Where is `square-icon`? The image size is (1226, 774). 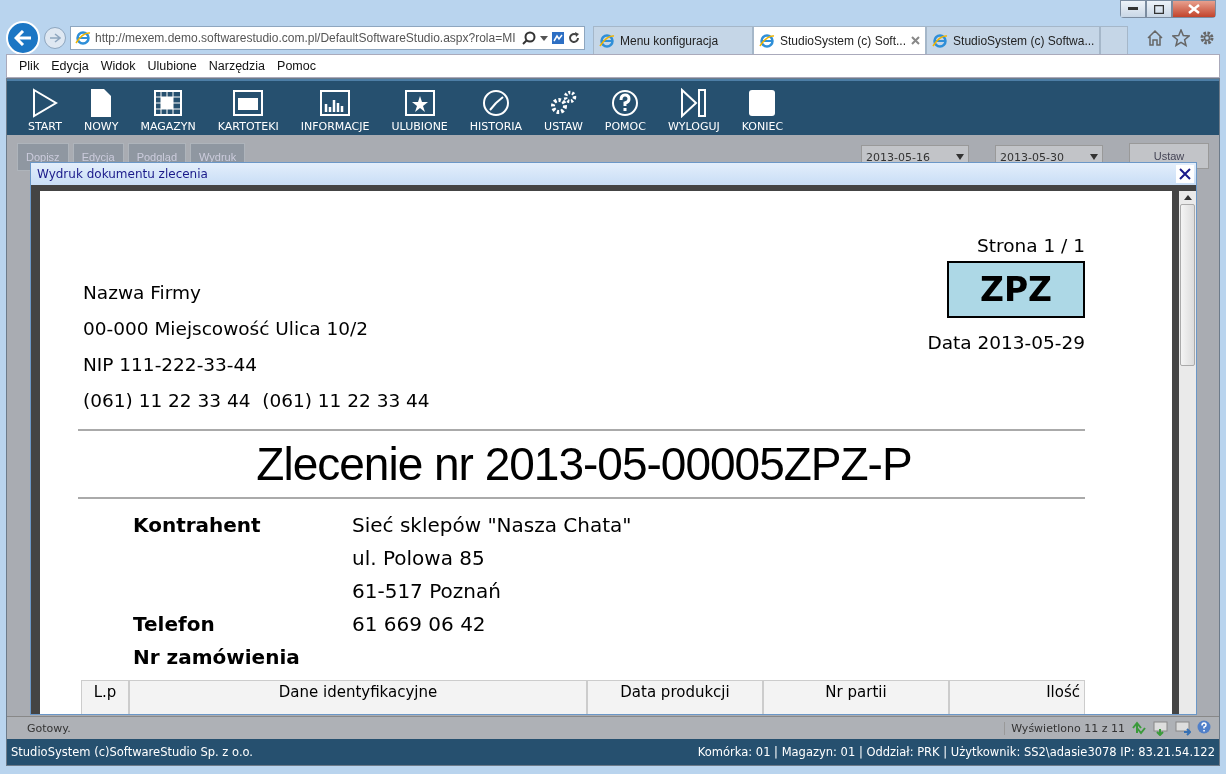
square-icon is located at coordinates (762, 103).